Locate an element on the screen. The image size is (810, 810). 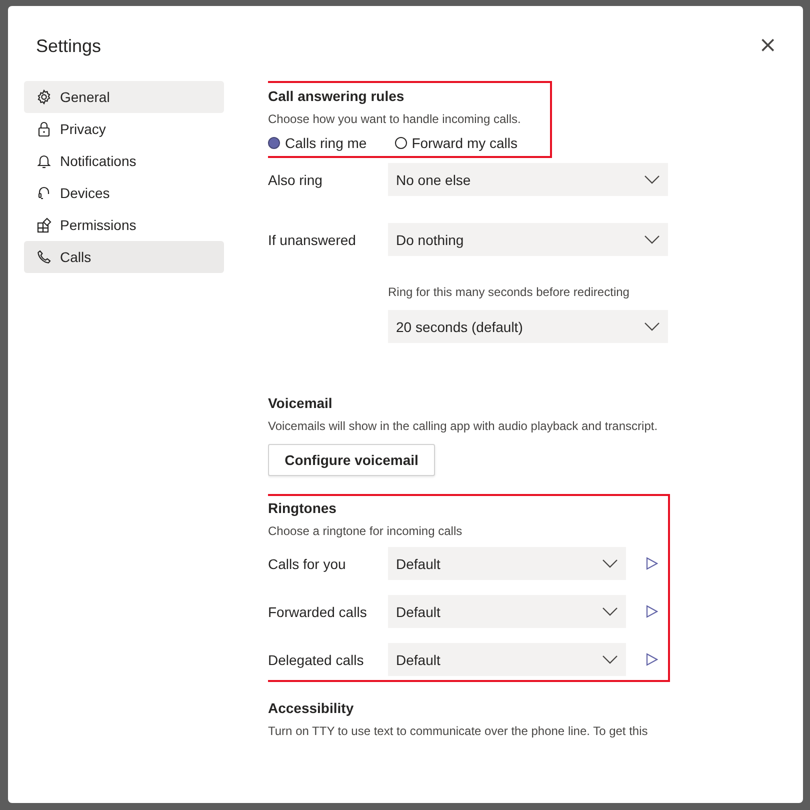
radio-option: Calls ring me is located at coordinates (317, 143).